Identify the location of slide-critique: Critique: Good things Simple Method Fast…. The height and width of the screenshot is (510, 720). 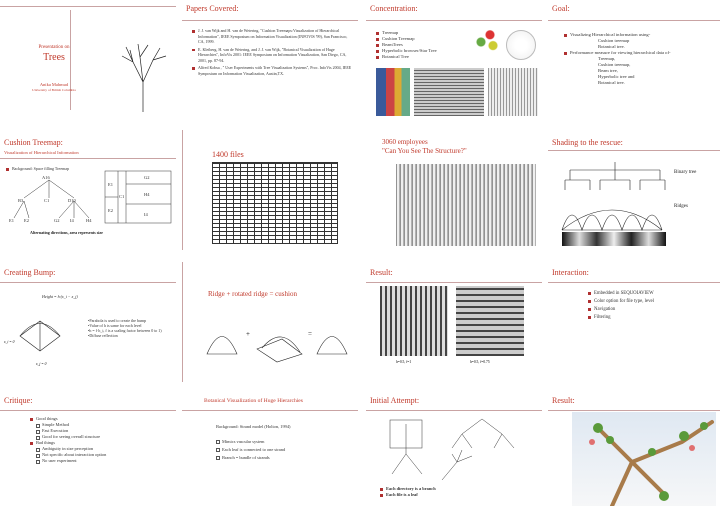
(88, 450).